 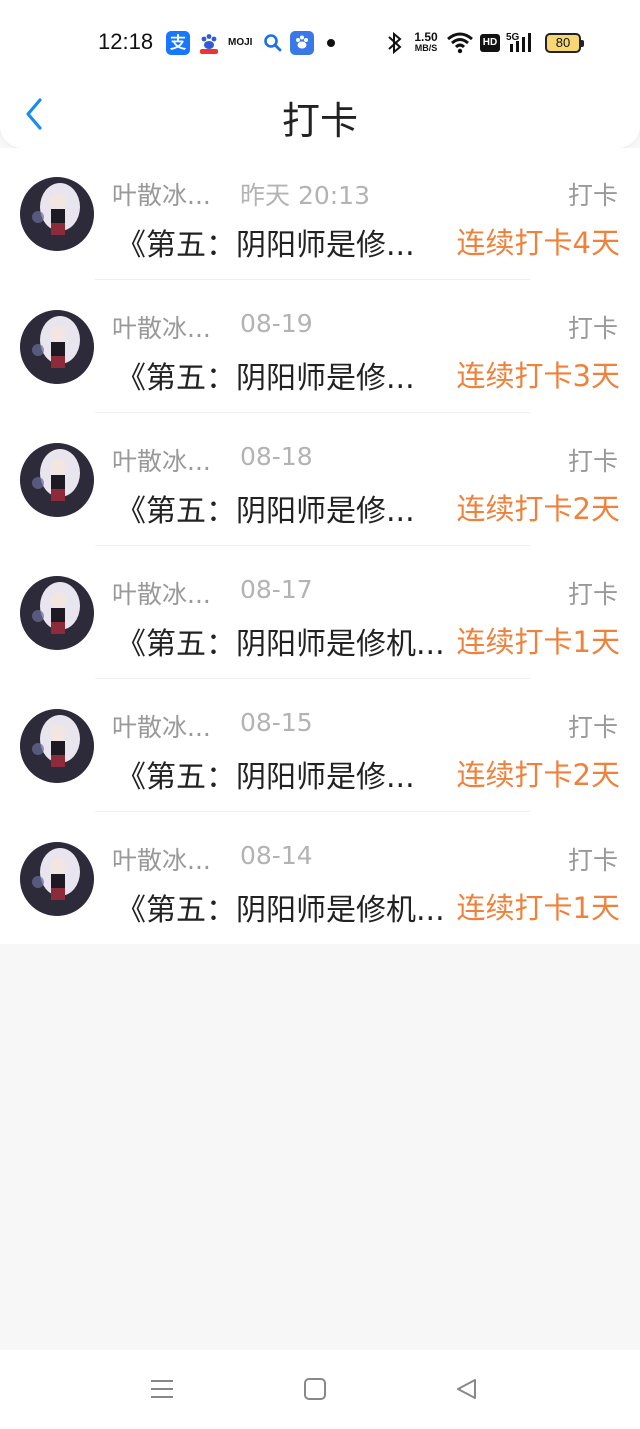 I want to click on list-item: 叶散冰... 08-19 打卡 《第五：阴阳师是修... 连续打卡3天, so click(x=320, y=347).